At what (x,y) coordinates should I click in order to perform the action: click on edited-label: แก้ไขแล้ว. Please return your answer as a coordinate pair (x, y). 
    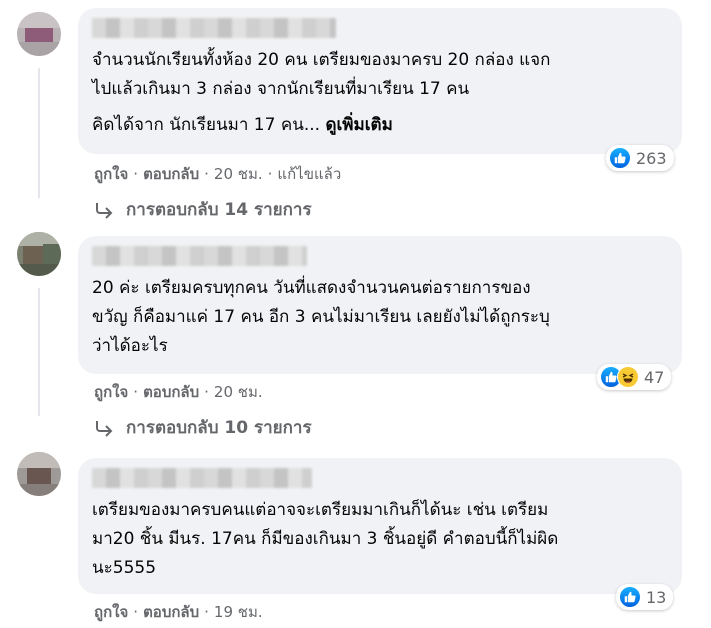
    Looking at the image, I should click on (309, 174).